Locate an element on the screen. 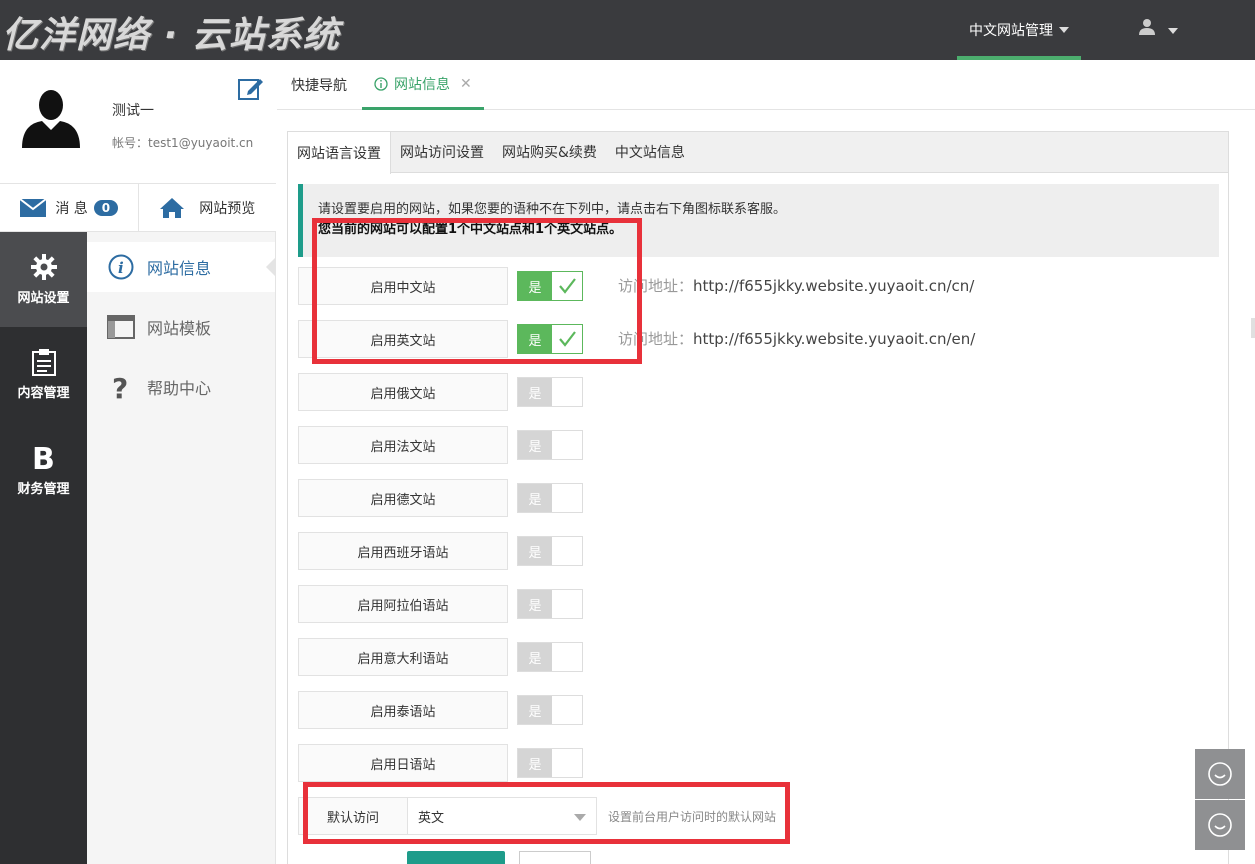 This screenshot has width=1255, height=864. messages-button: 消 息 0 is located at coordinates (69, 207).